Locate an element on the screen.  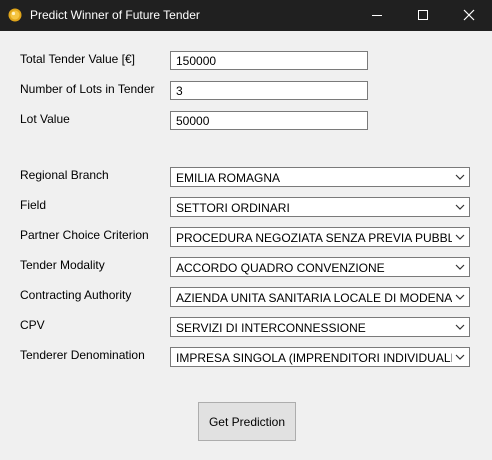
minimize-icon is located at coordinates (377, 15).